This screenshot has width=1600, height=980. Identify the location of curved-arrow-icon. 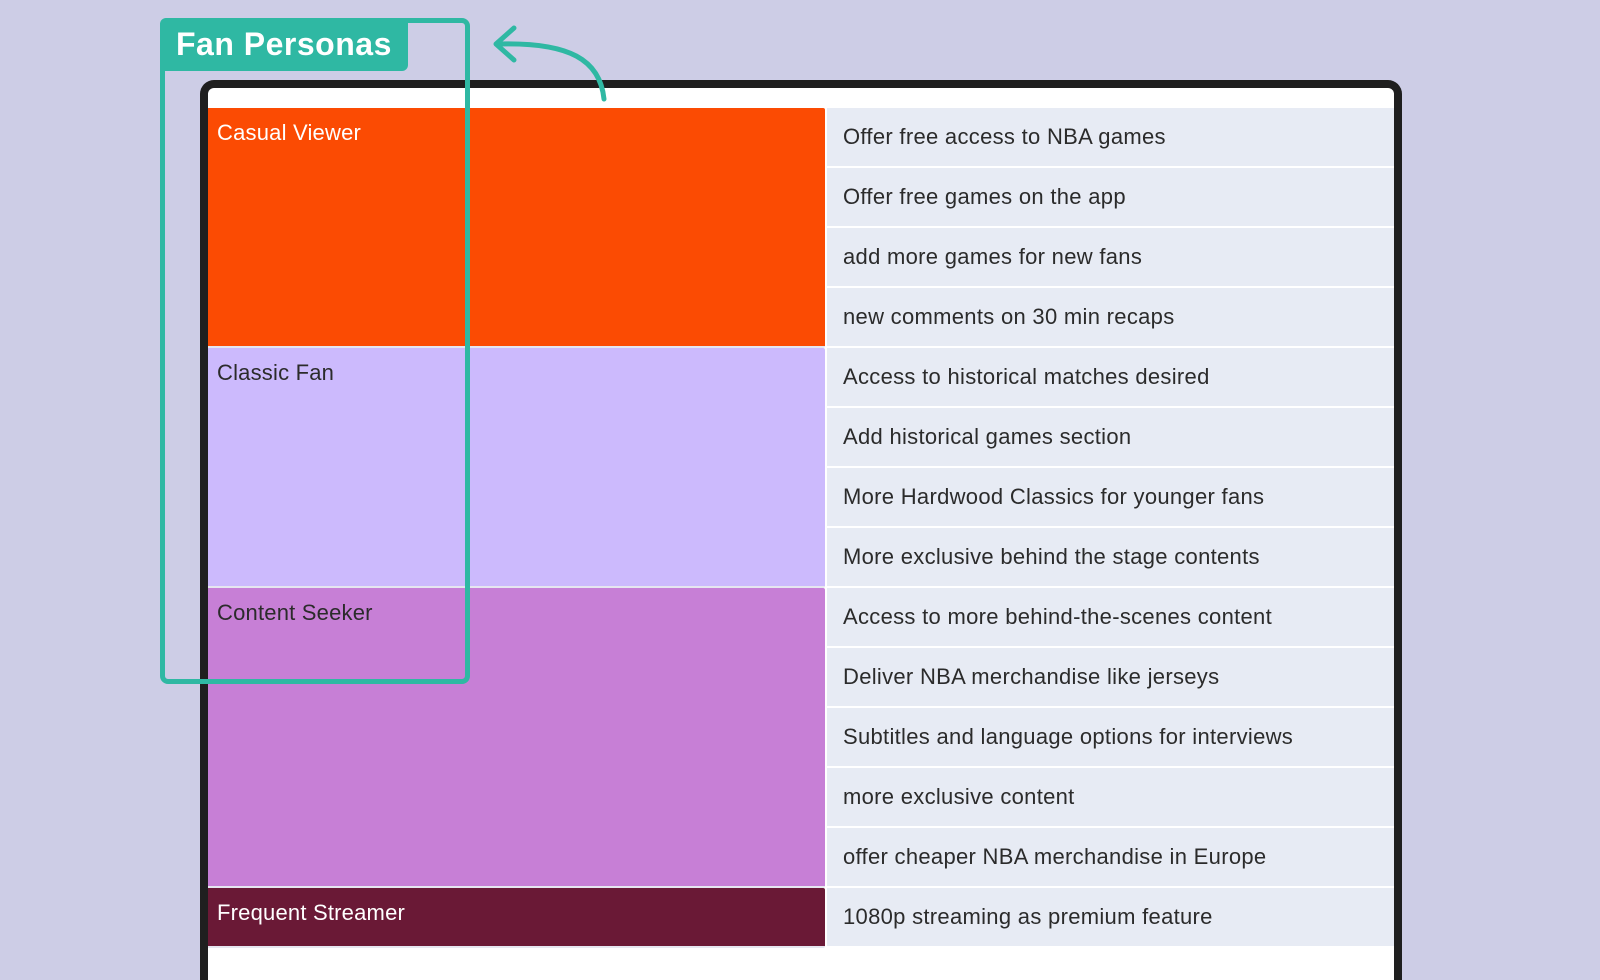
(550, 63).